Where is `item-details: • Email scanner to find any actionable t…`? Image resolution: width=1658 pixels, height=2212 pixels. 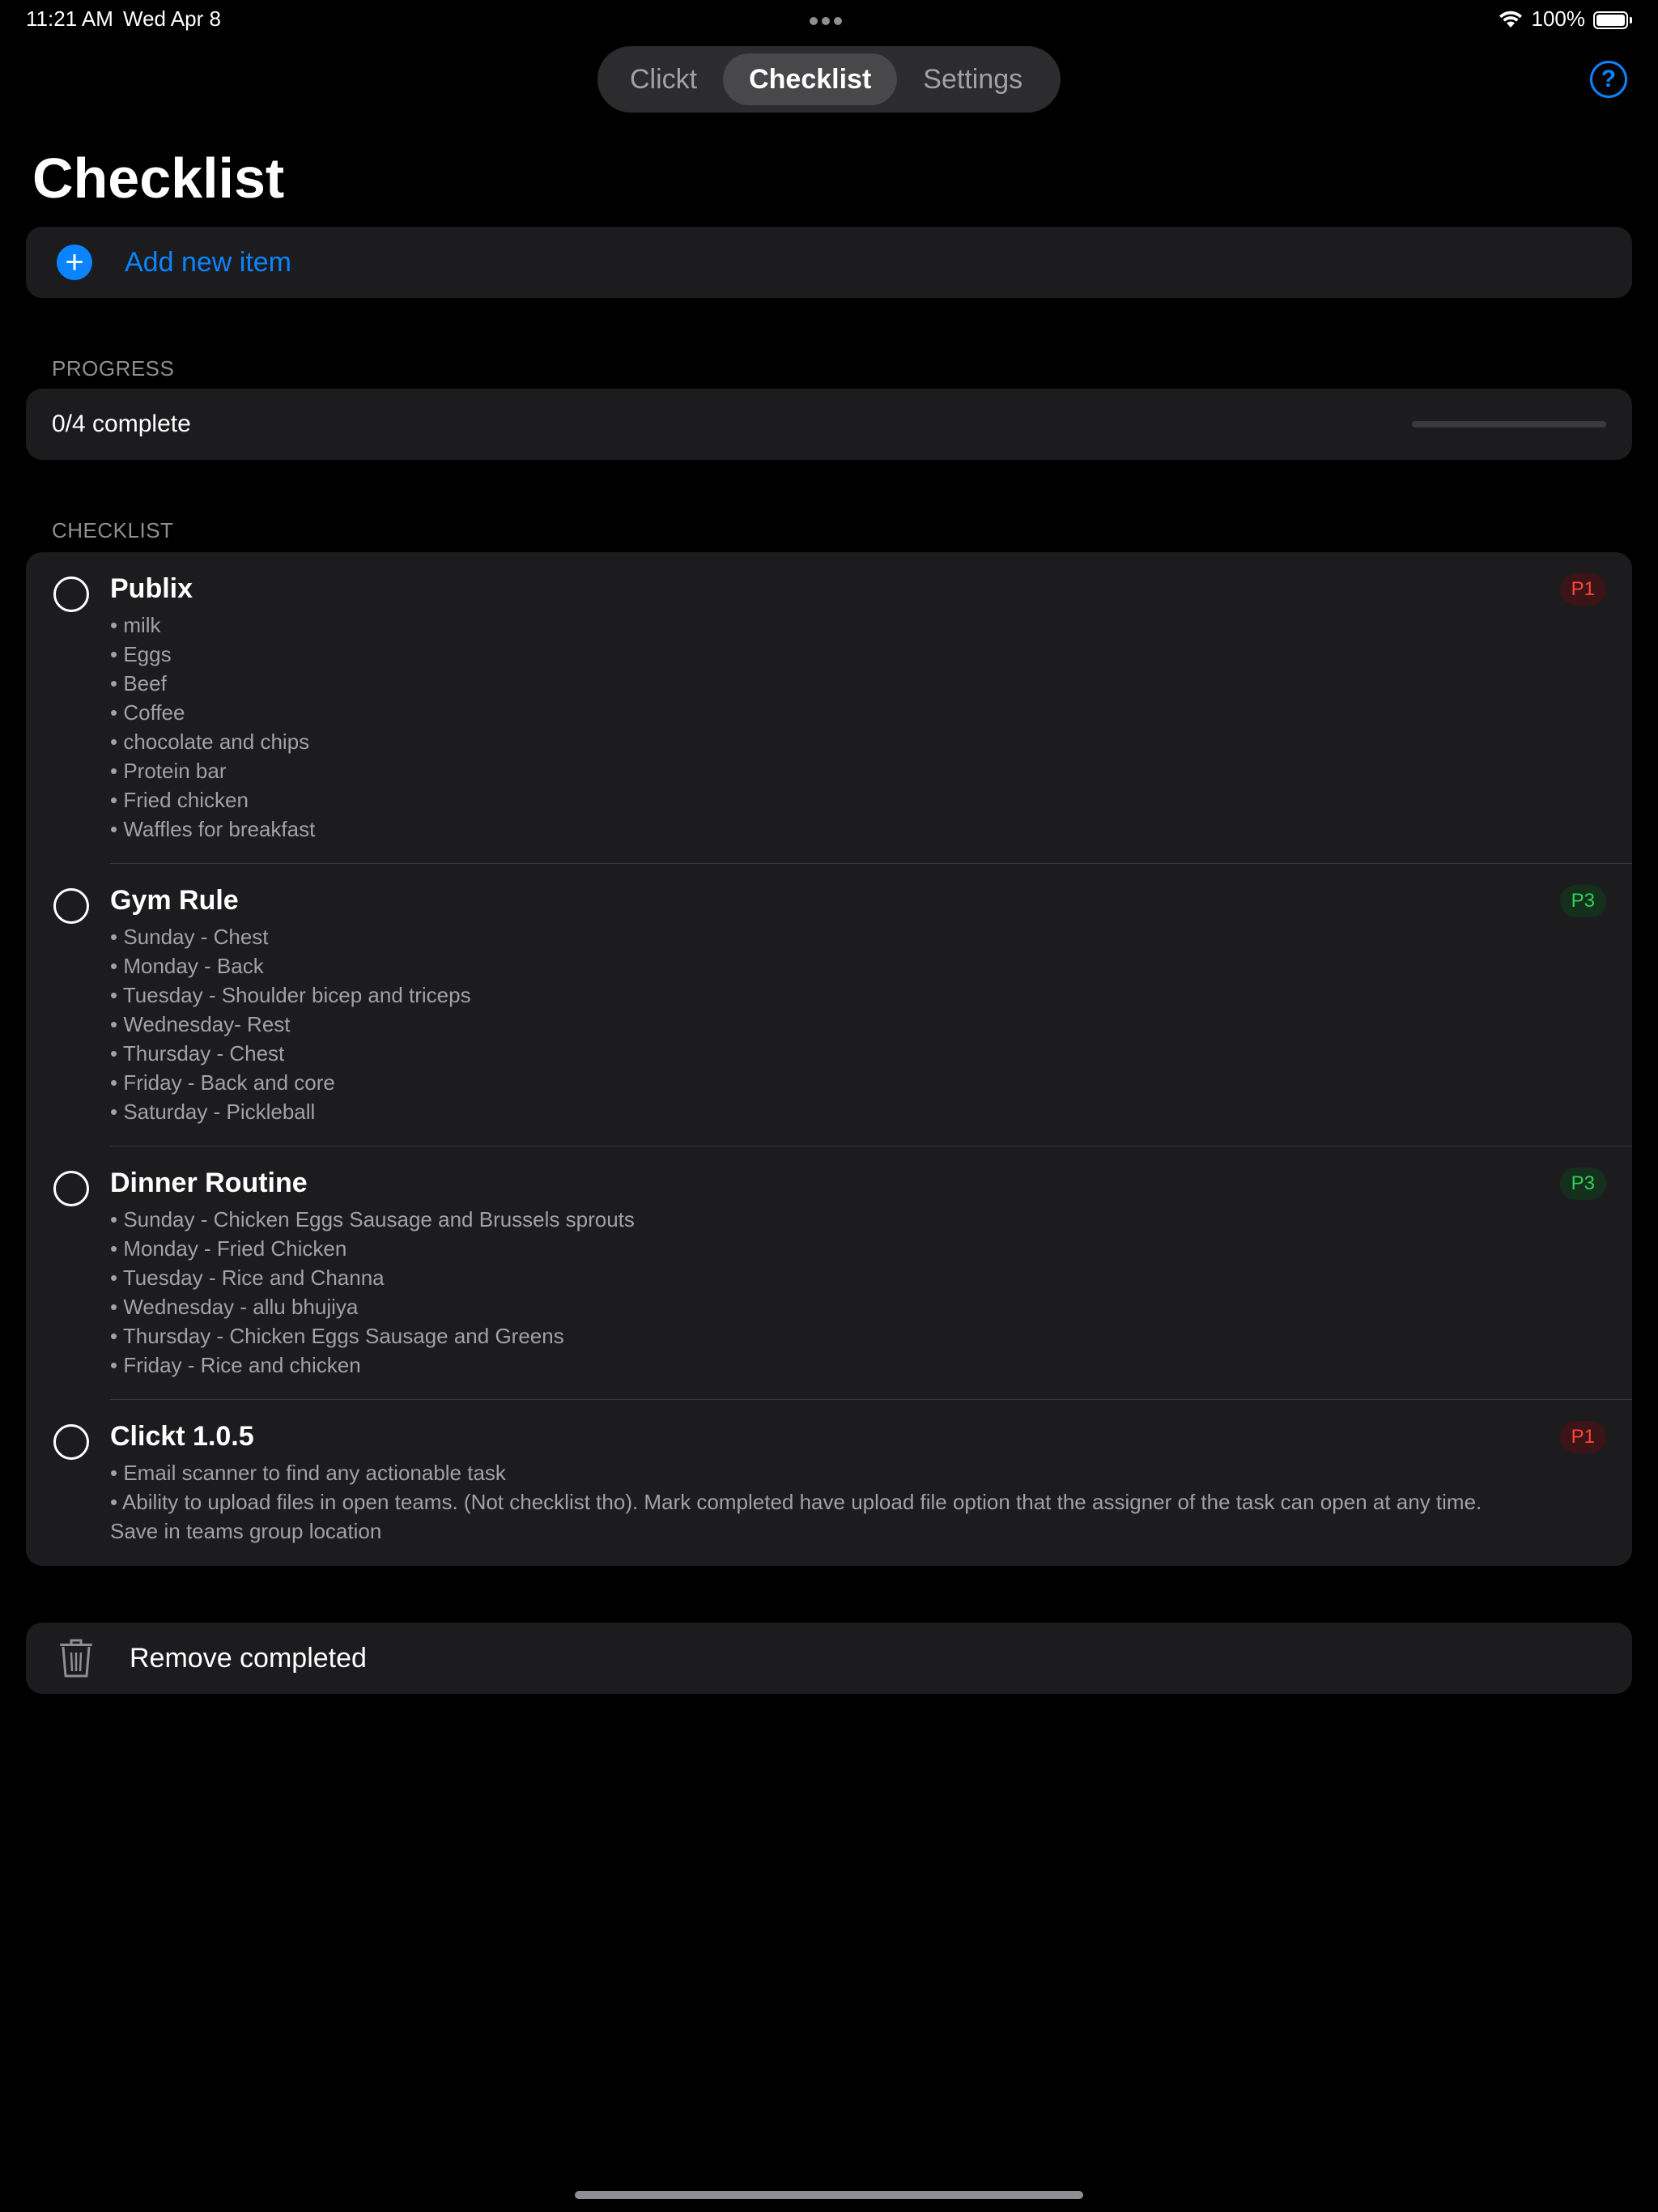 item-details: • Email scanner to find any actionable t… is located at coordinates (814, 1502).